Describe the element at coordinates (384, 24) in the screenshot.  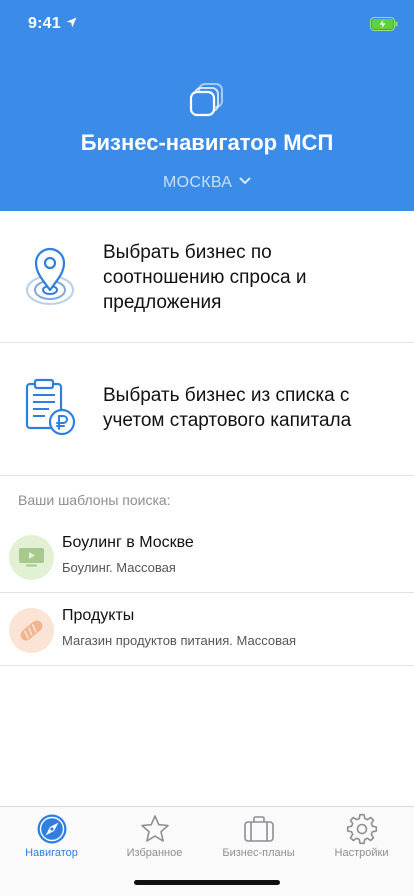
I see `battery-icon` at that location.